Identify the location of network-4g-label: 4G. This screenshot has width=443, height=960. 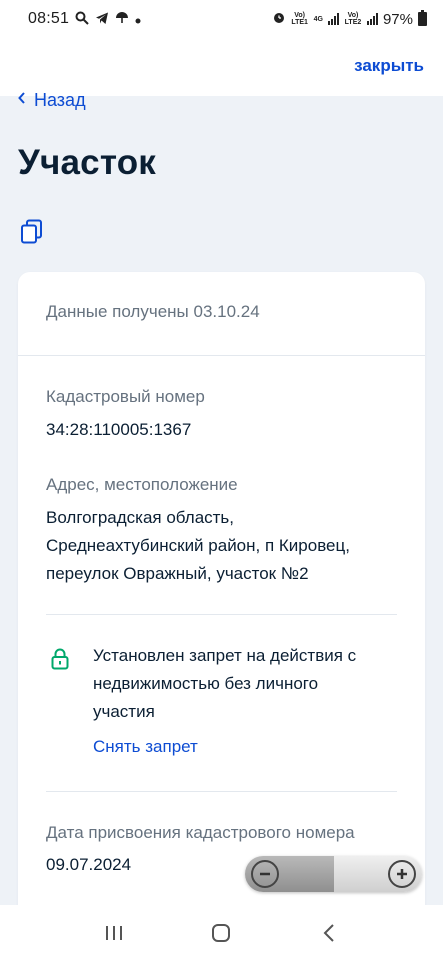
(318, 19).